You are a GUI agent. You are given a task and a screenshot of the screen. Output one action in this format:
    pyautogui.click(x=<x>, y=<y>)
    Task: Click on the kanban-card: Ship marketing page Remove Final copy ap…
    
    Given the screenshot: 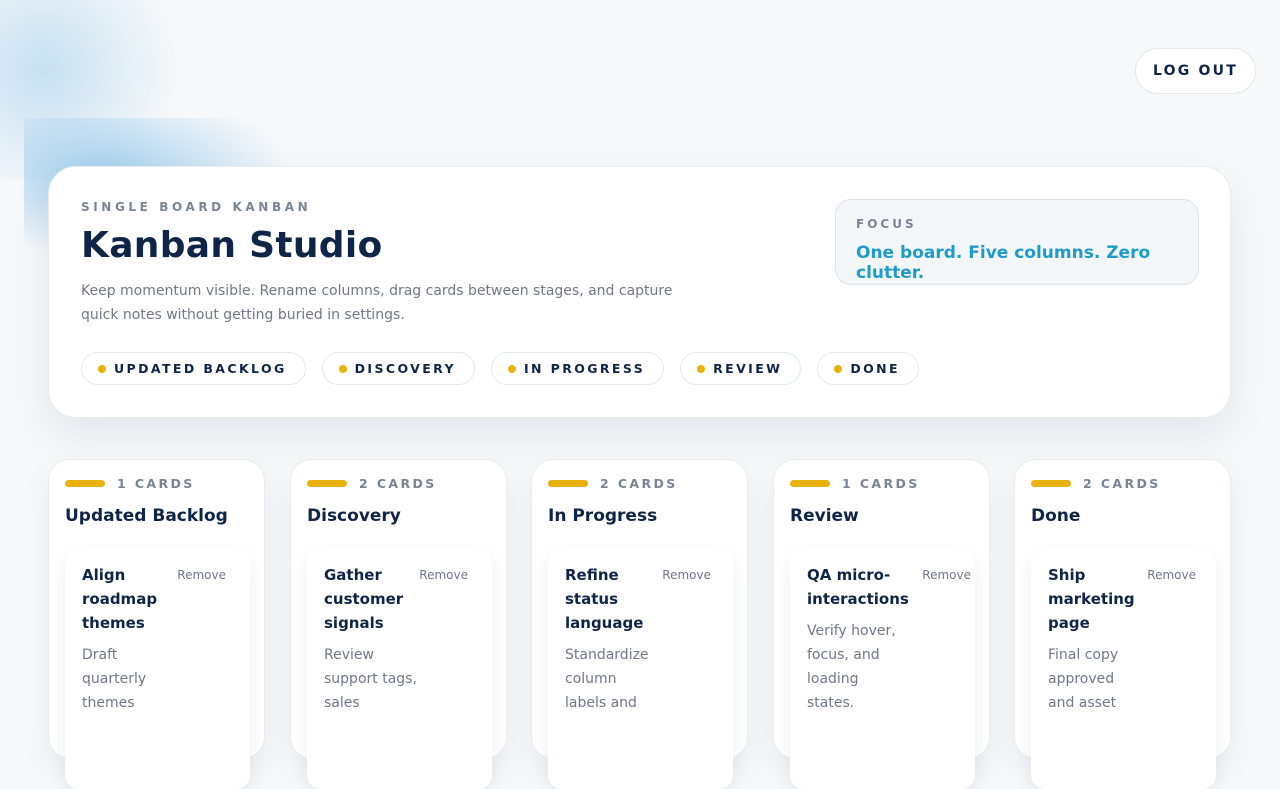 What is the action you would take?
    pyautogui.click(x=1123, y=669)
    